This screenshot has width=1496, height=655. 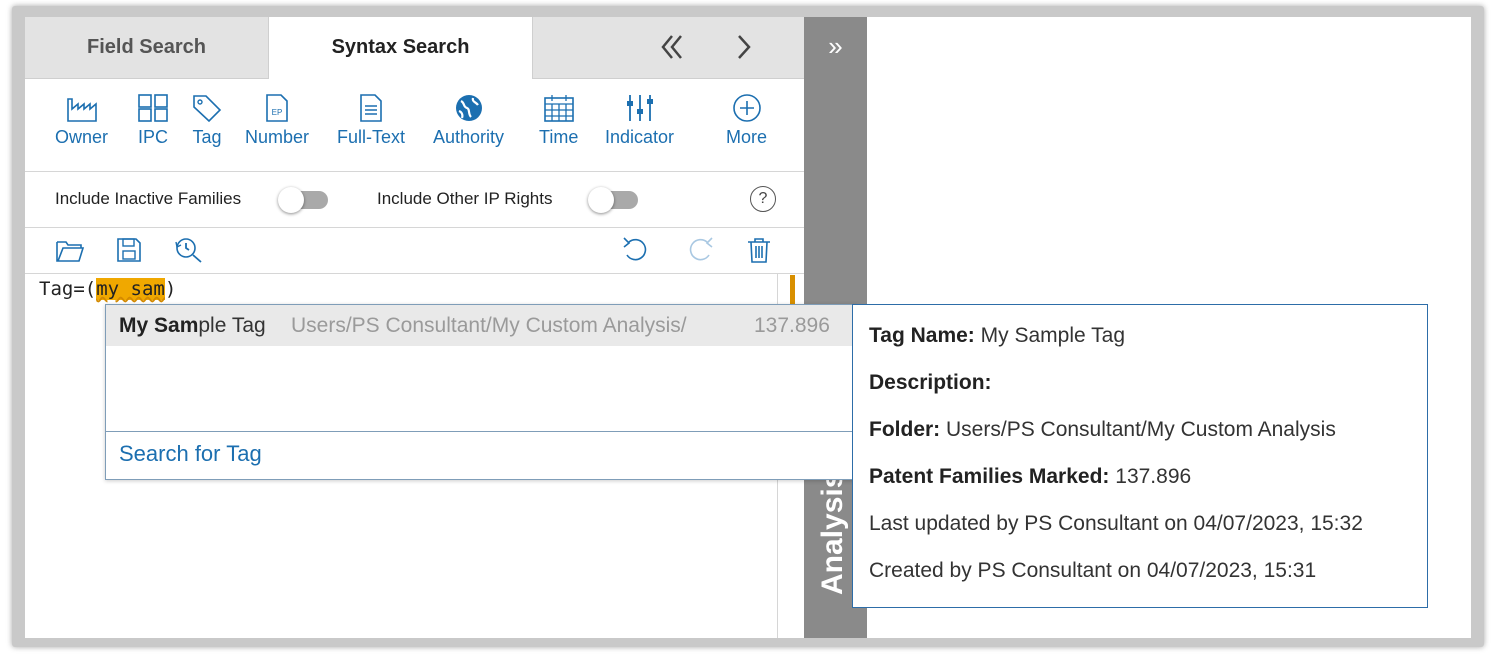 I want to click on other-ip-rights-toggle, so click(x=614, y=200).